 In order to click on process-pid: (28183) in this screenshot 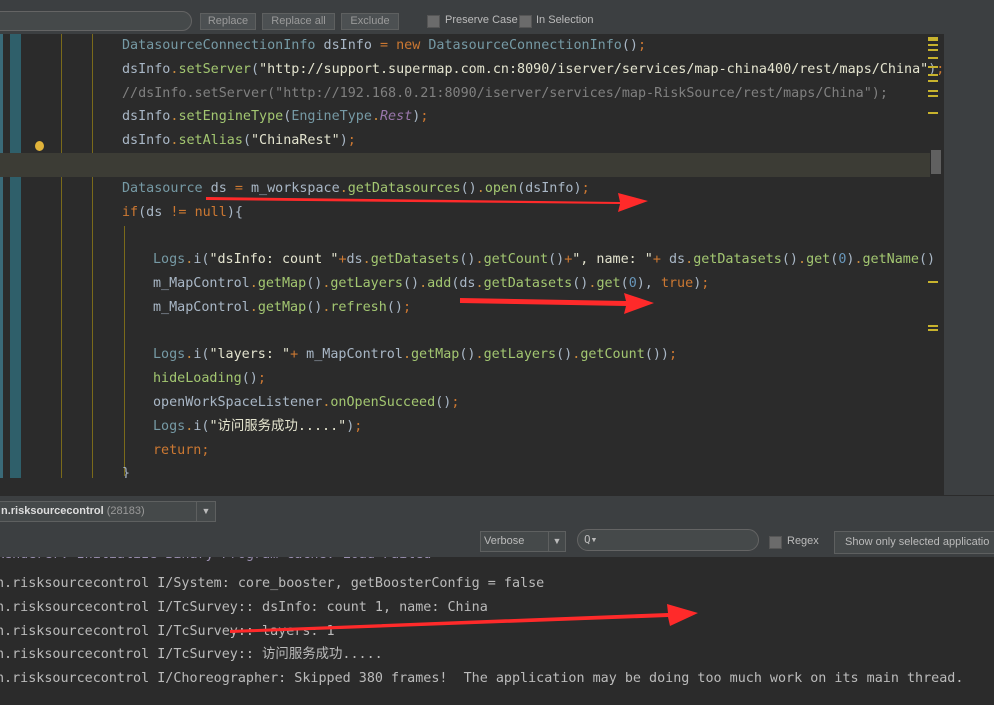, I will do `click(125, 511)`.